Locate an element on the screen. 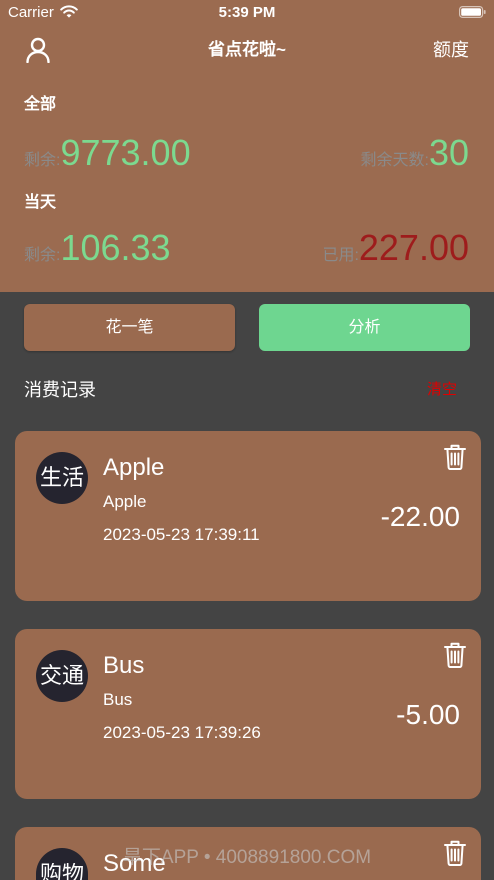  record-amount: -5.00 is located at coordinates (428, 714).